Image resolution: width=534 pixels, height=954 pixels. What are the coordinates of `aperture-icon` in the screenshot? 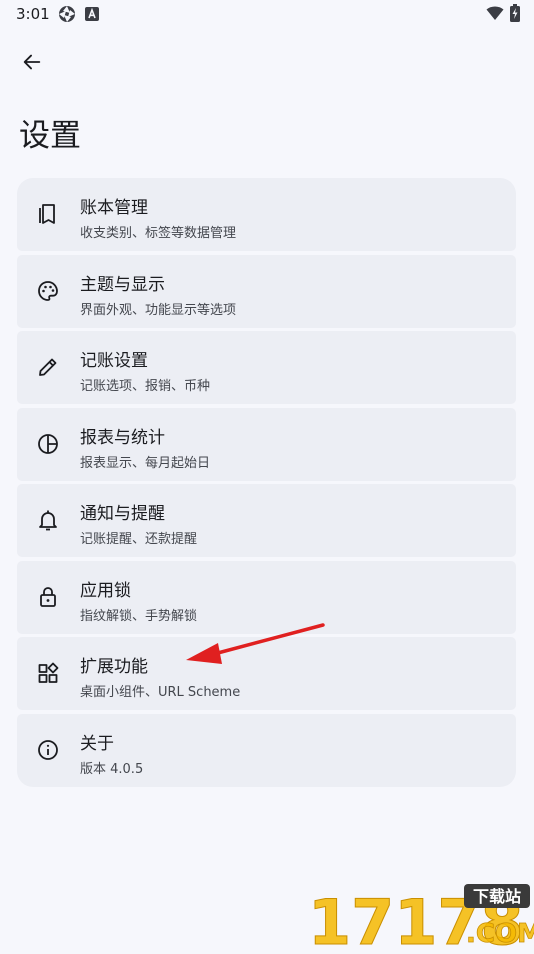 It's located at (67, 16).